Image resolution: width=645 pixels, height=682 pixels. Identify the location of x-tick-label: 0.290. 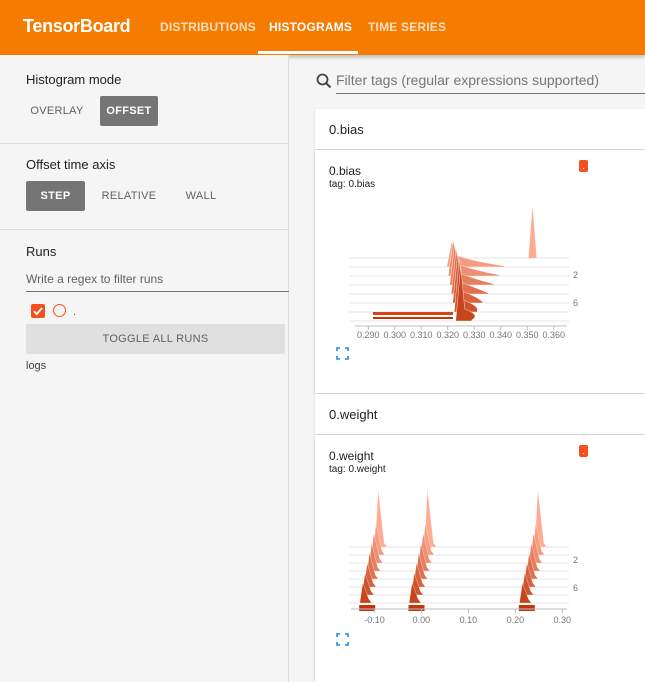
(368, 335).